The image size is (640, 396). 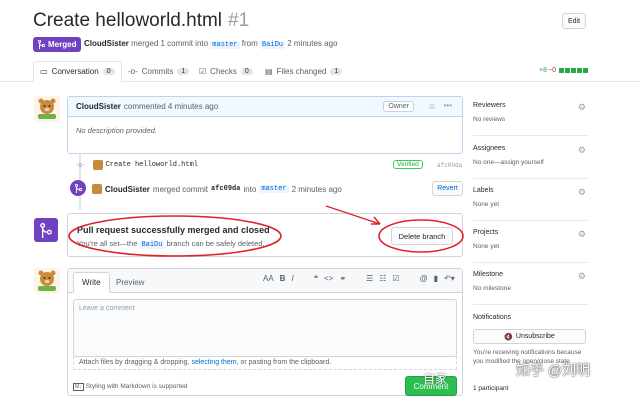 I want to click on unsubscribe-button: 🔇 Unsubscribe, so click(x=529, y=336).